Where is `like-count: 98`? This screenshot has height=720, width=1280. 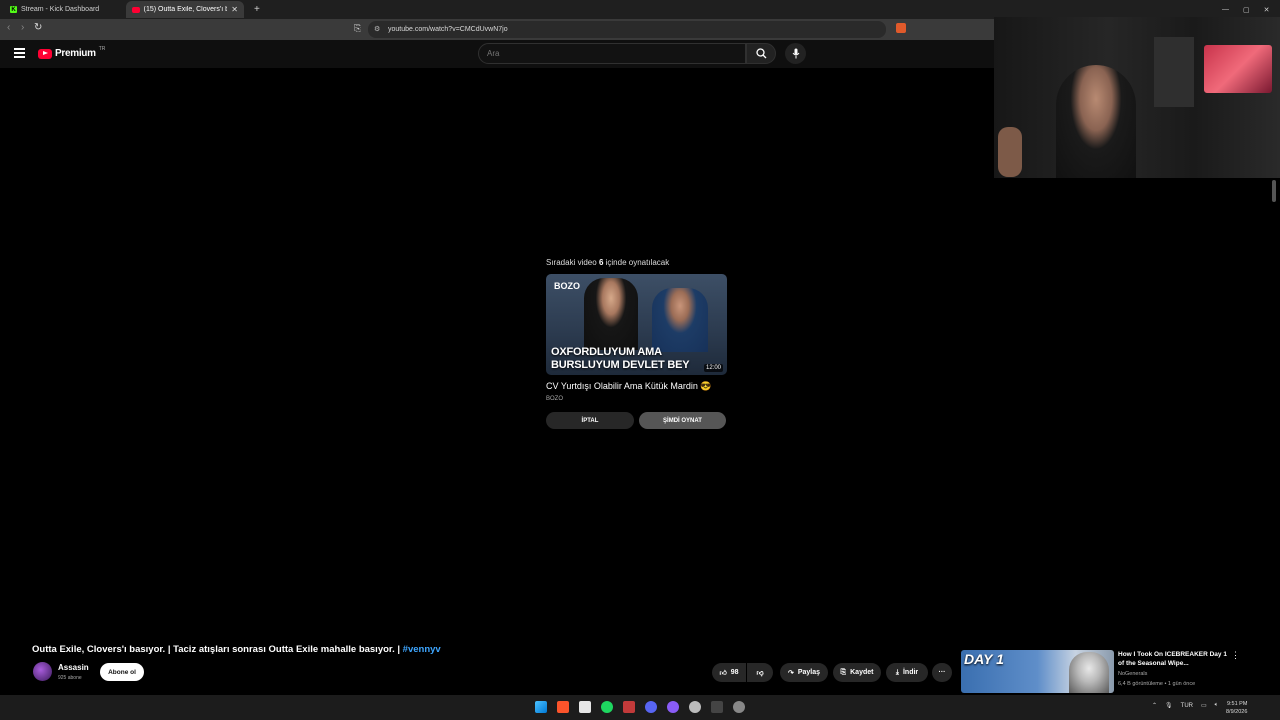
like-count: 98 is located at coordinates (734, 672).